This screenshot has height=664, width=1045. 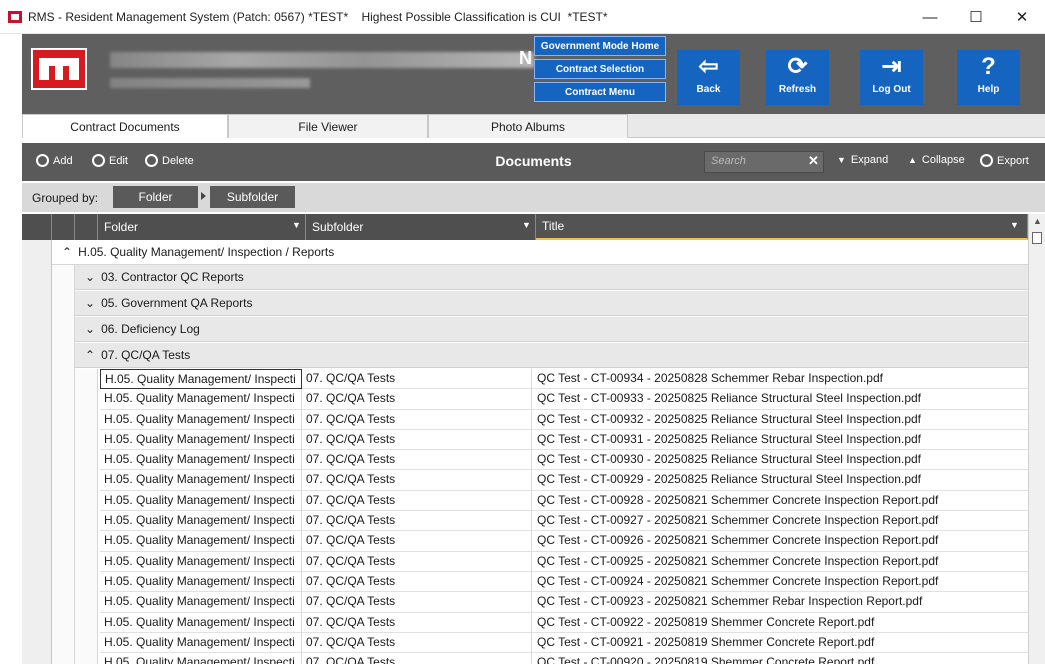 I want to click on log-out-icon: ⇥, so click(x=891, y=66).